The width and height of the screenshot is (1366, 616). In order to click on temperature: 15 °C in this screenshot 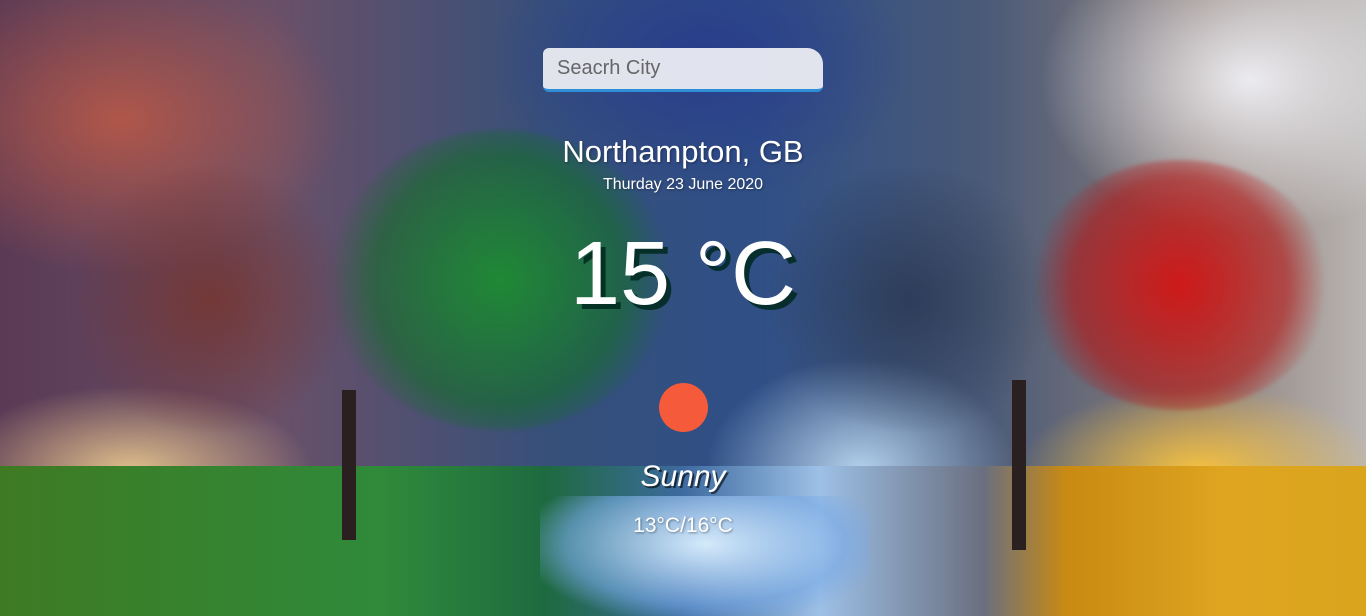, I will do `click(683, 274)`.